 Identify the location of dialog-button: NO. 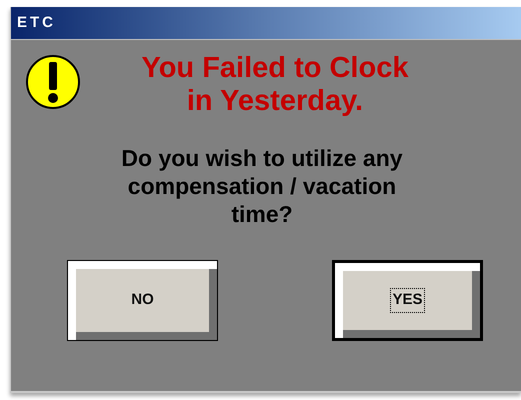
(142, 300).